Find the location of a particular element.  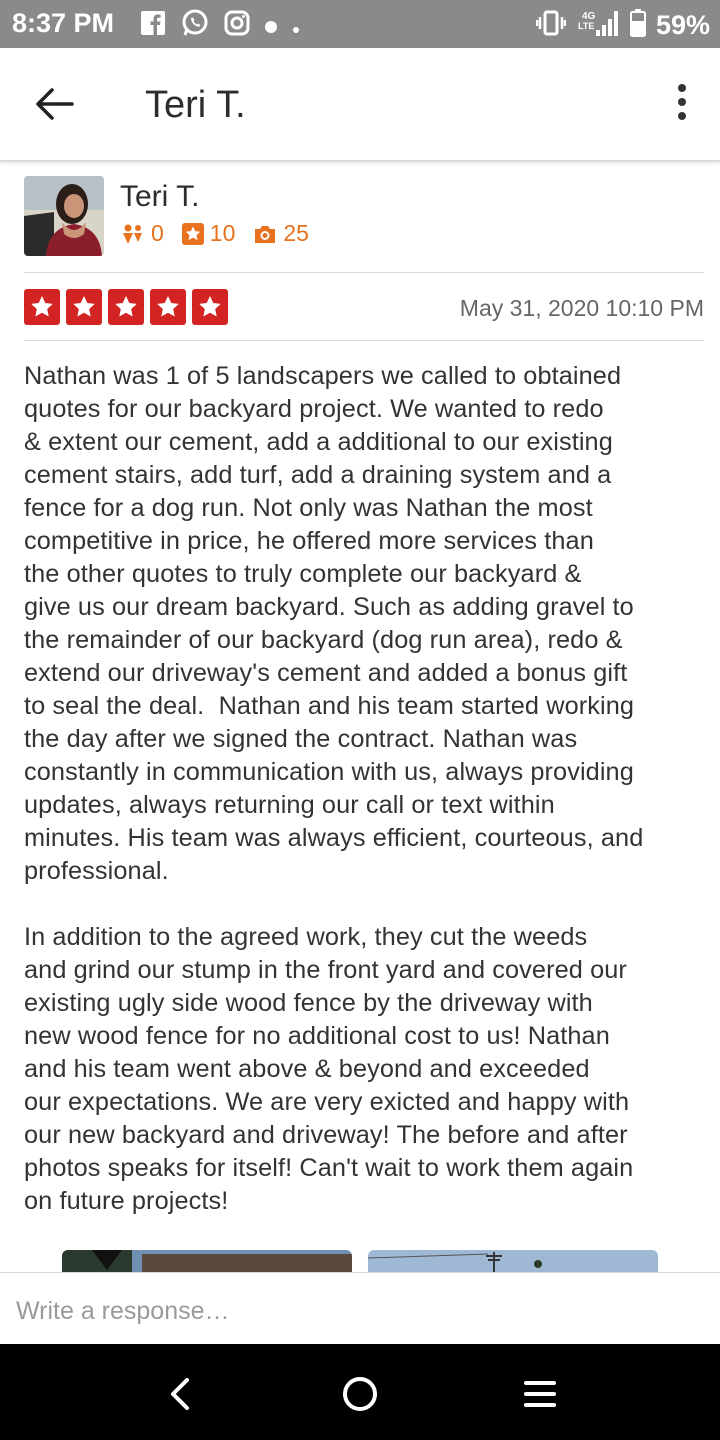

notification-icons is located at coordinates (220, 27).